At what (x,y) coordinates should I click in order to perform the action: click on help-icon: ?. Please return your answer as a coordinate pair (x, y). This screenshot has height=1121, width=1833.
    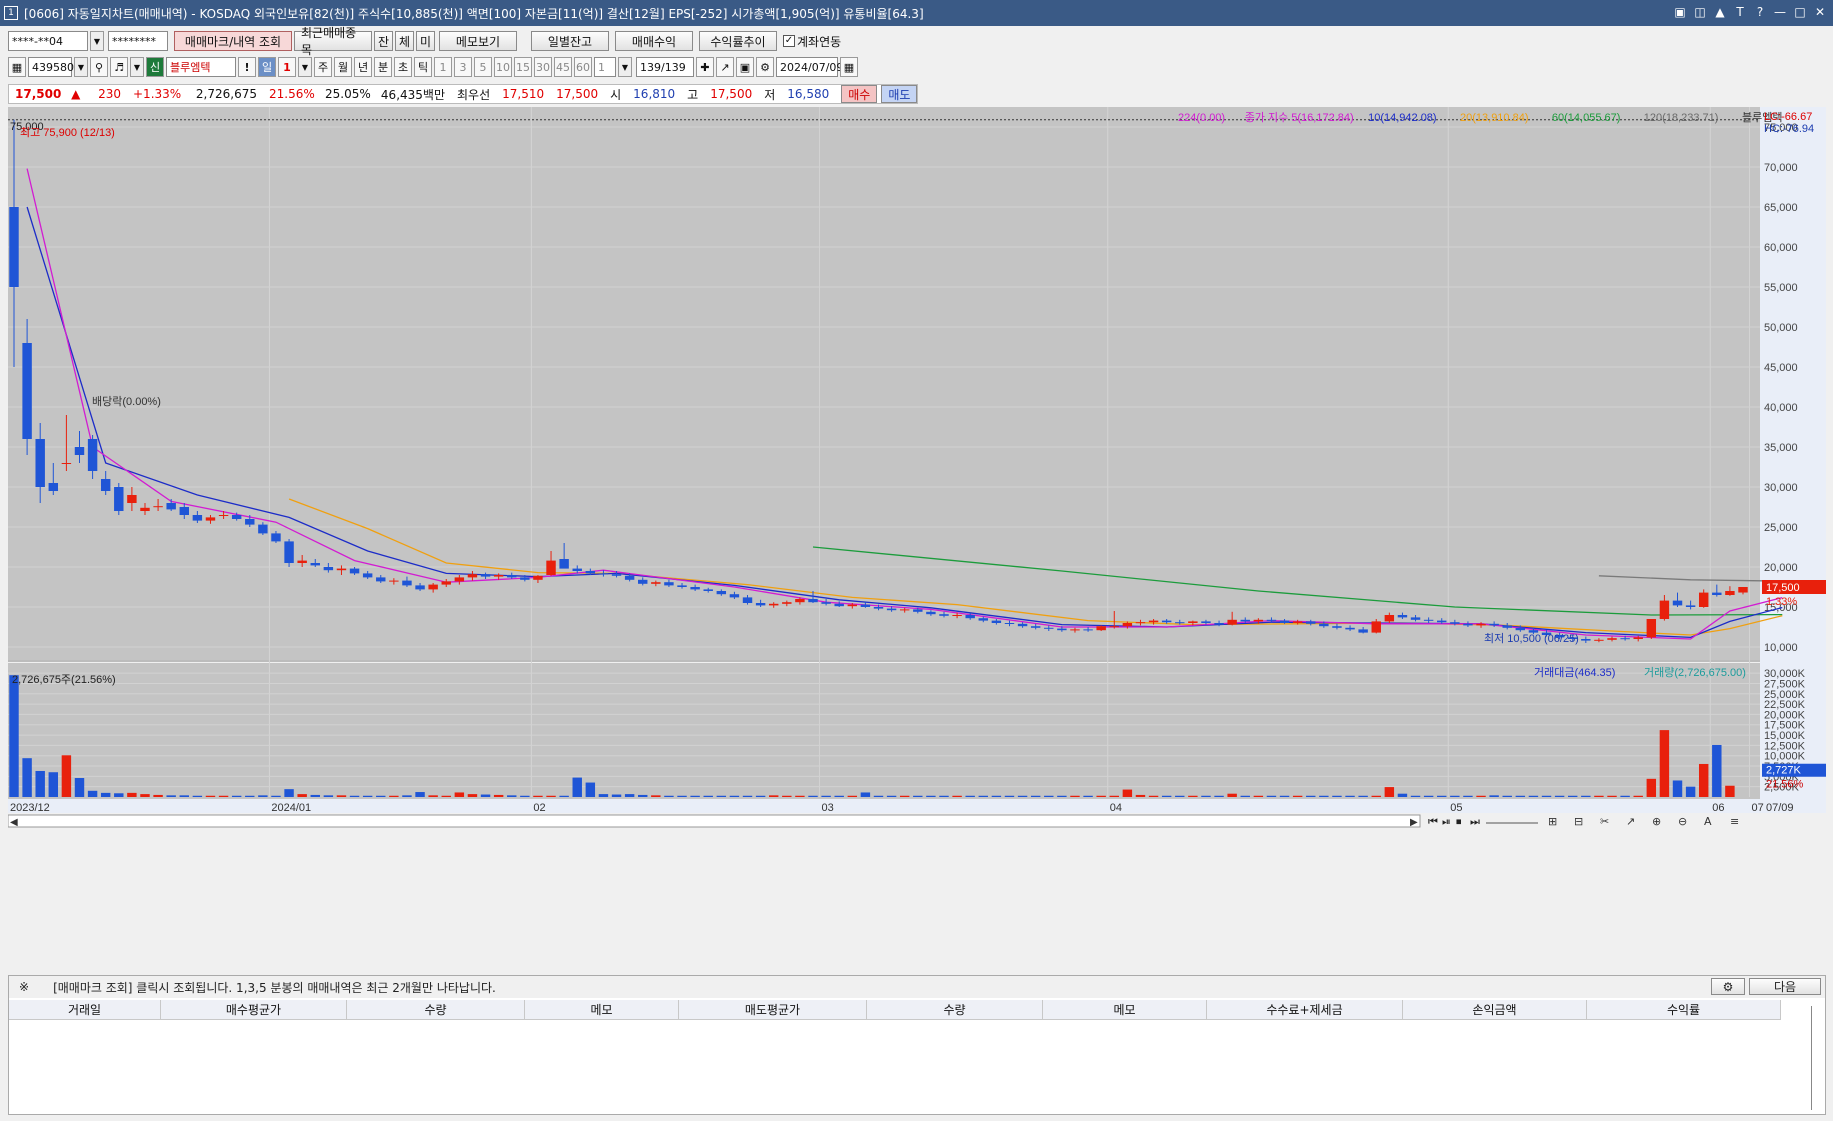
    Looking at the image, I should click on (1760, 12).